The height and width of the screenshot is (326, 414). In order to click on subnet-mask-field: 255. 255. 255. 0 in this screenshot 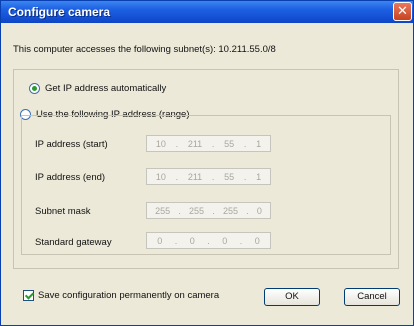, I will do `click(208, 210)`.